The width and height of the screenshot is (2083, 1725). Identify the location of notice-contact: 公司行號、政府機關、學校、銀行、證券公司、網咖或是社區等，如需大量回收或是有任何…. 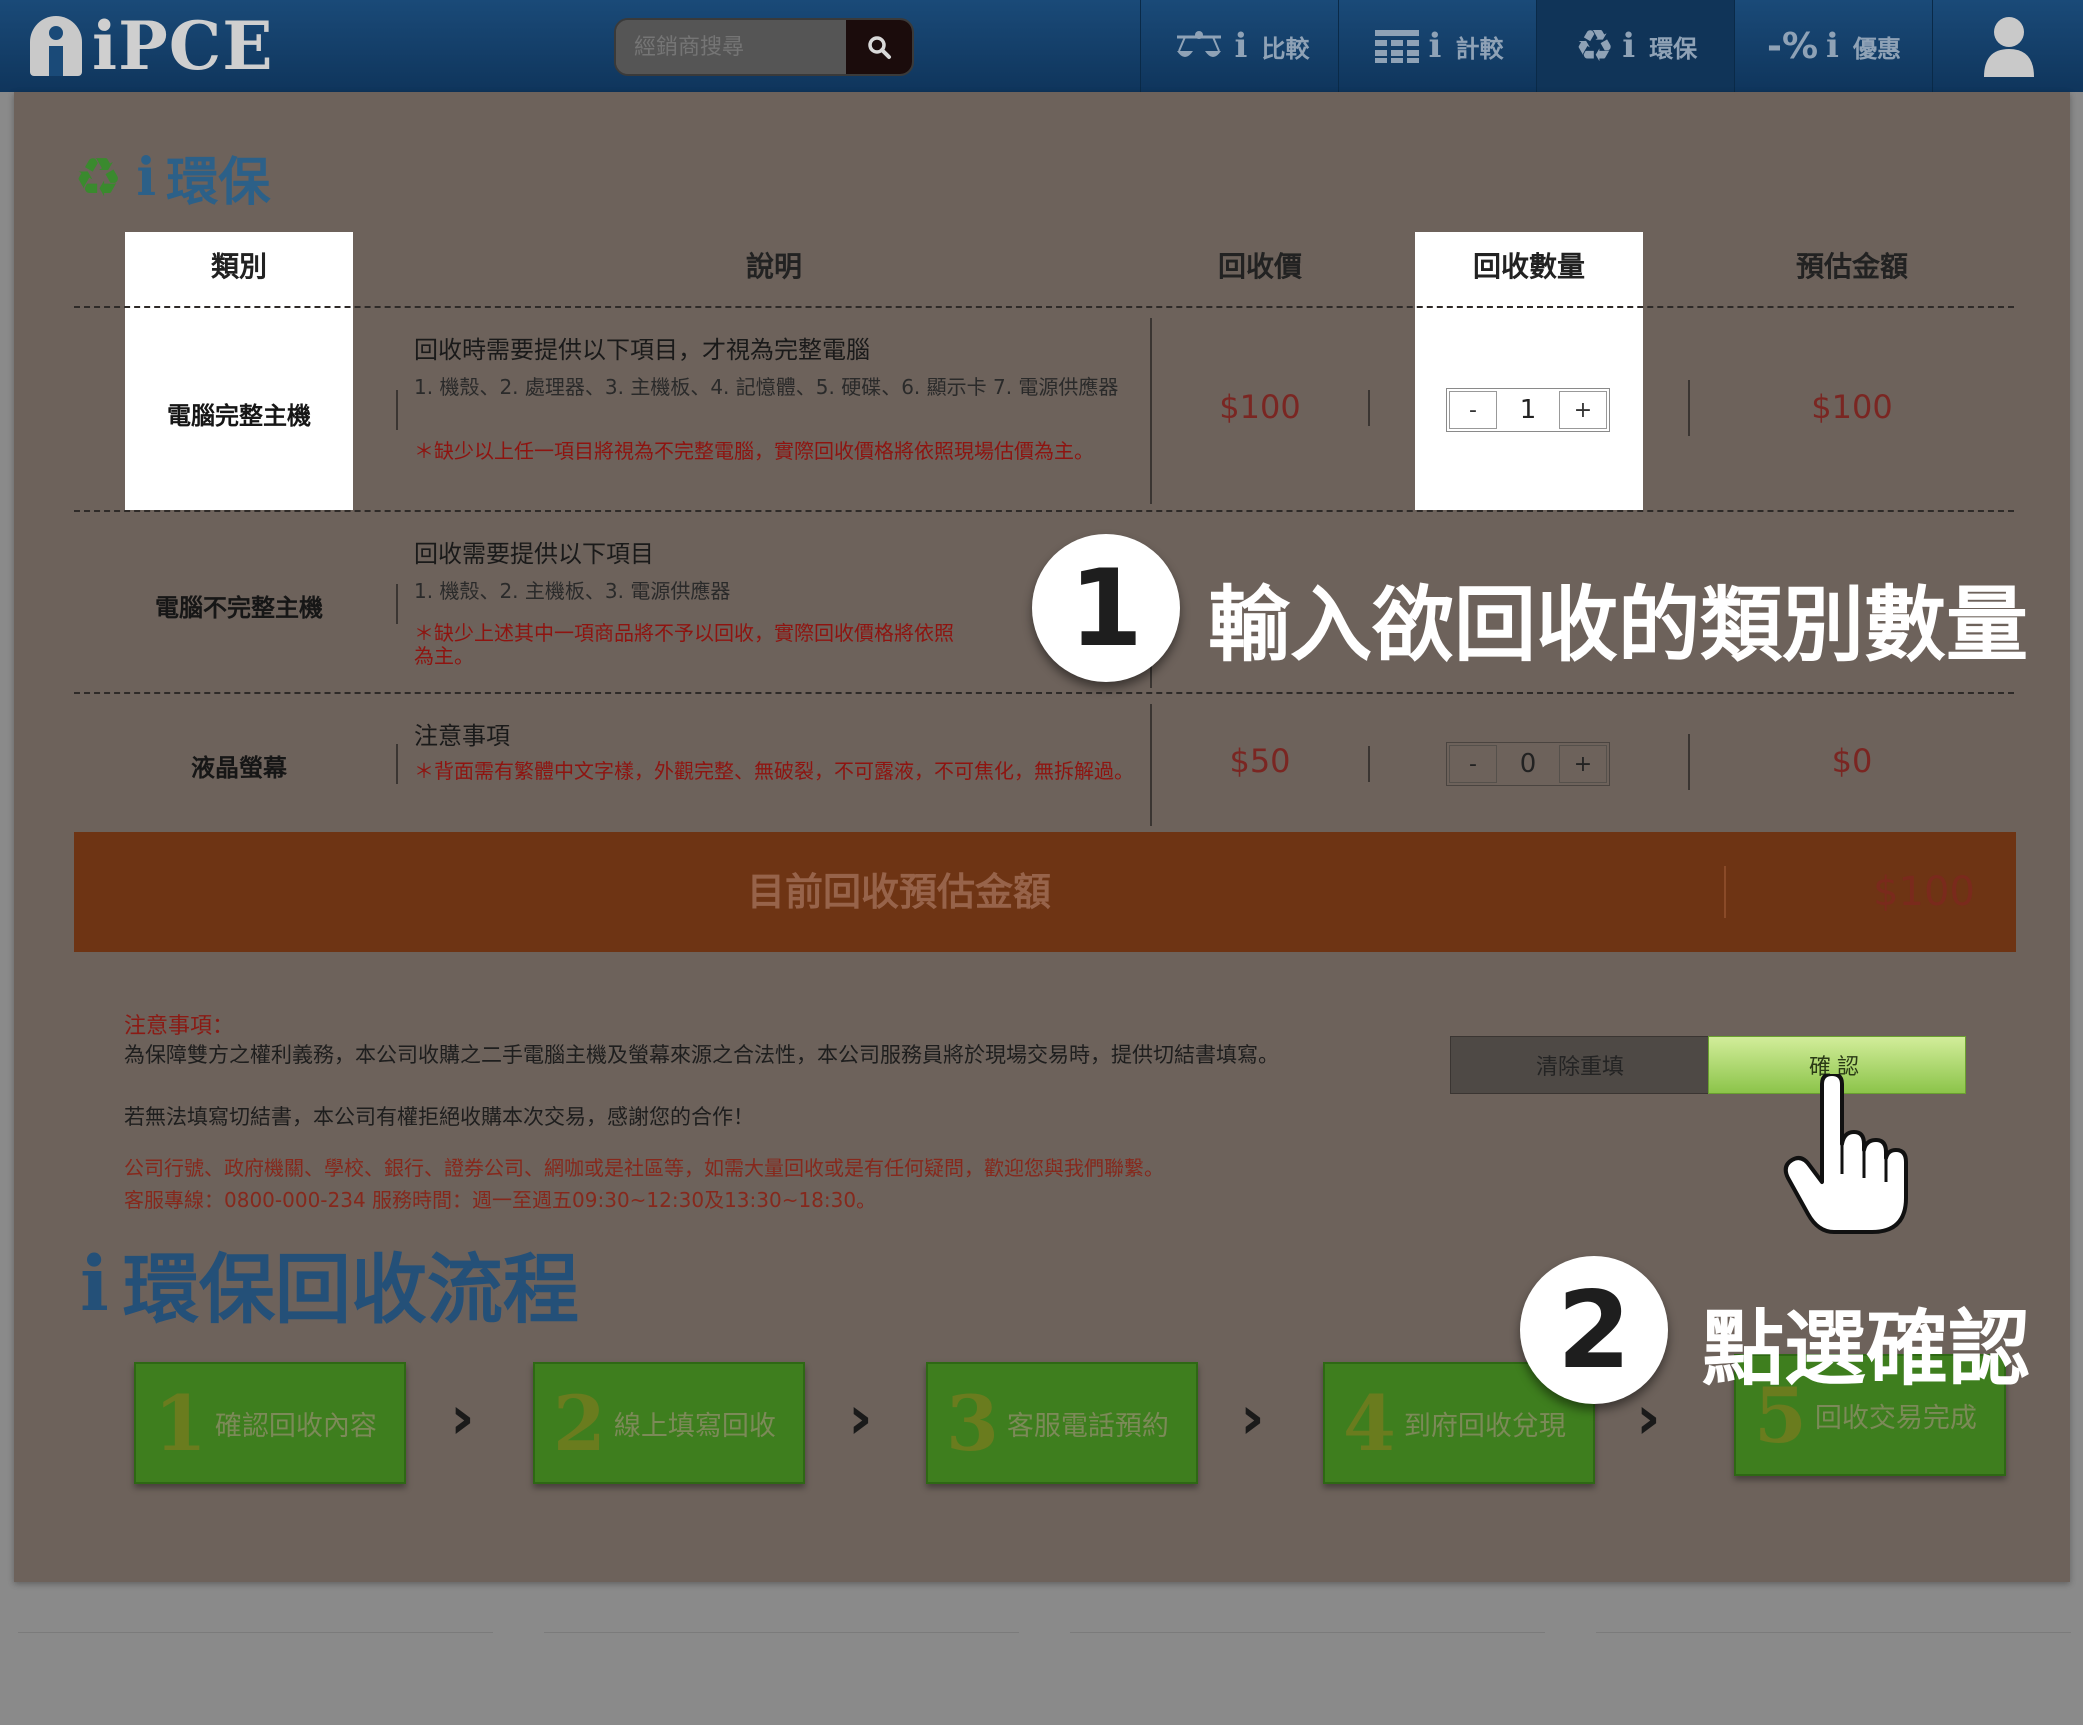
(644, 1168).